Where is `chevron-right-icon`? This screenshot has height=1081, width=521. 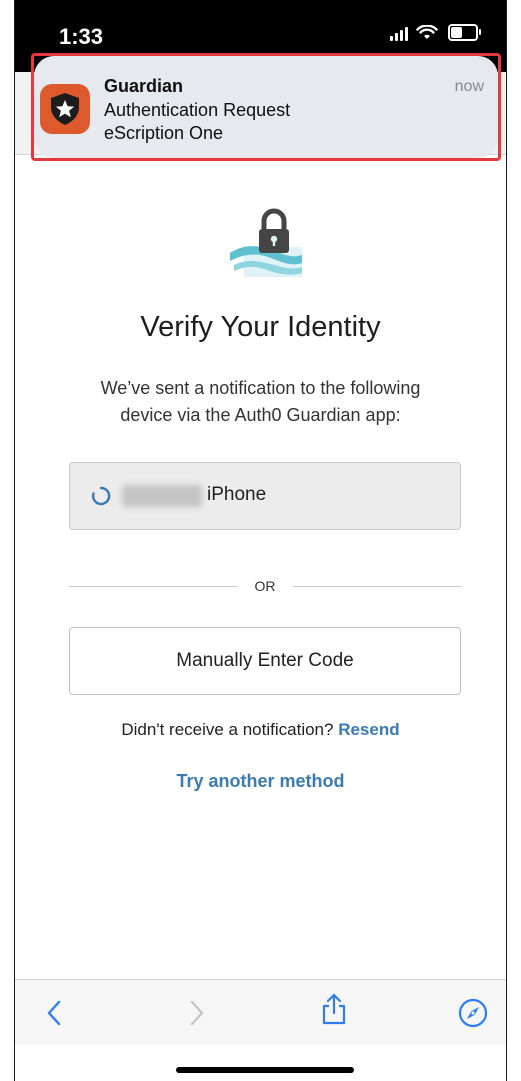
chevron-right-icon is located at coordinates (197, 1013).